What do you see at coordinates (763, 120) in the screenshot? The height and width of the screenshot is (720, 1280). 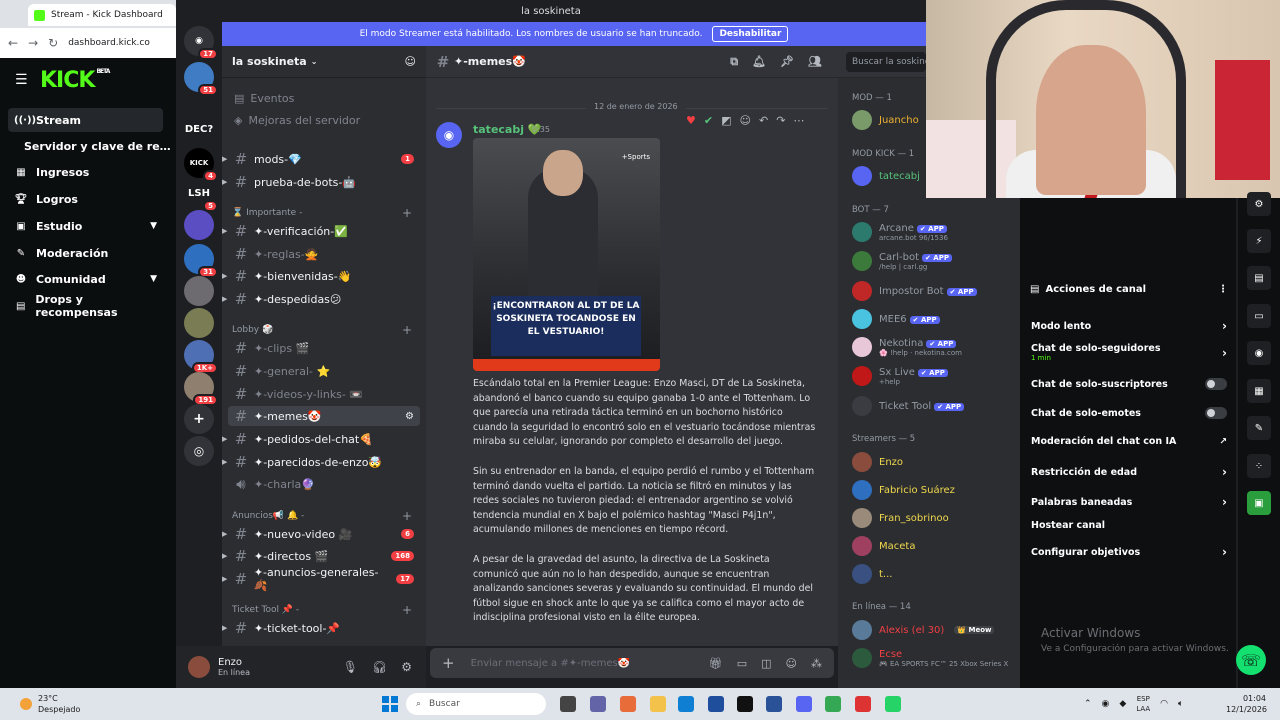 I see `reply-icon: ↶` at bounding box center [763, 120].